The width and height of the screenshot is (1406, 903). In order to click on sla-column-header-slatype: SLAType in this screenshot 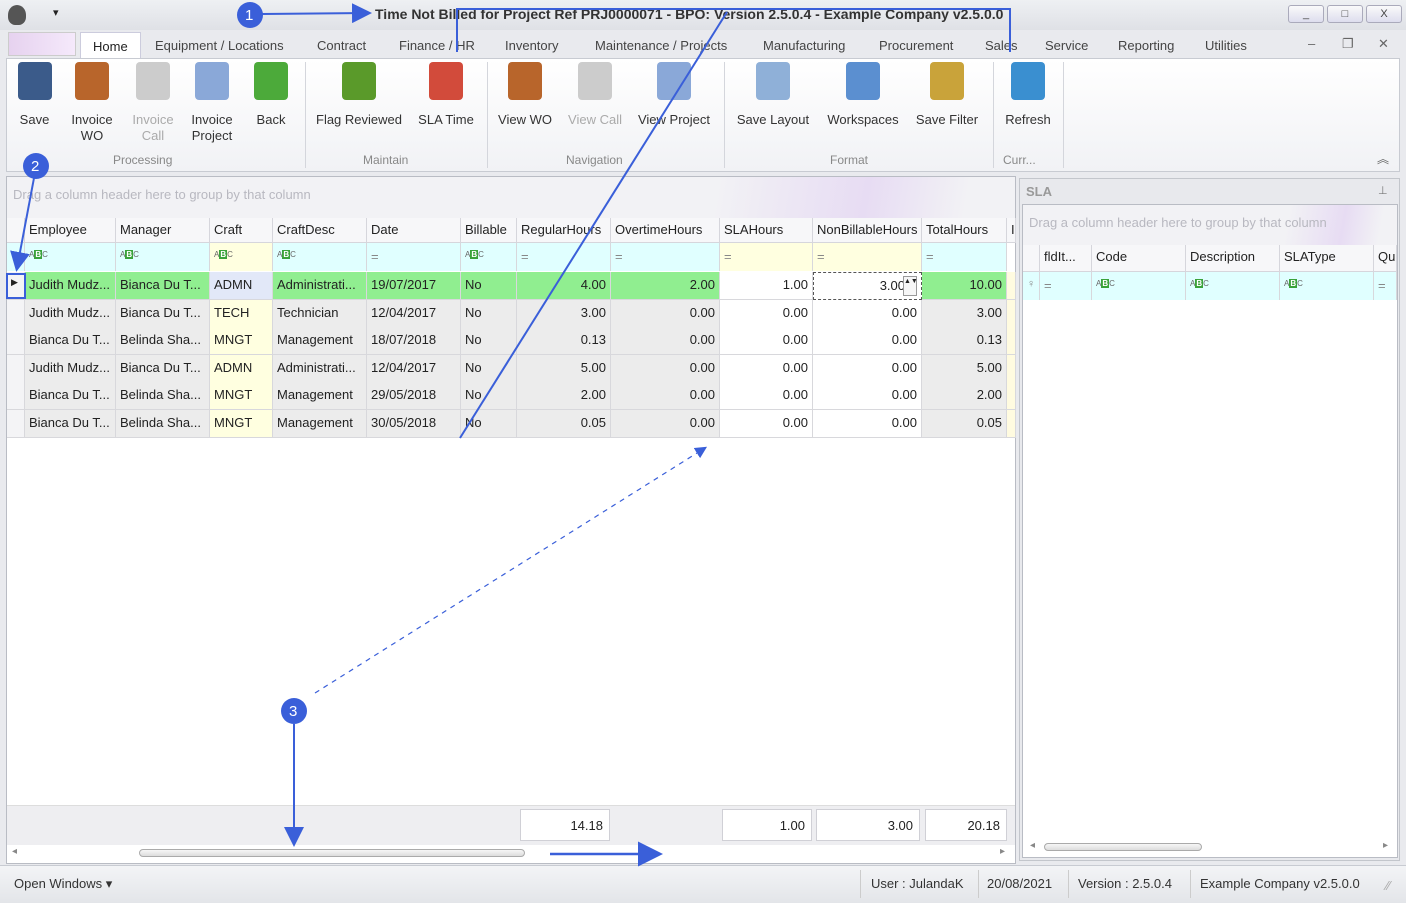, I will do `click(1327, 258)`.